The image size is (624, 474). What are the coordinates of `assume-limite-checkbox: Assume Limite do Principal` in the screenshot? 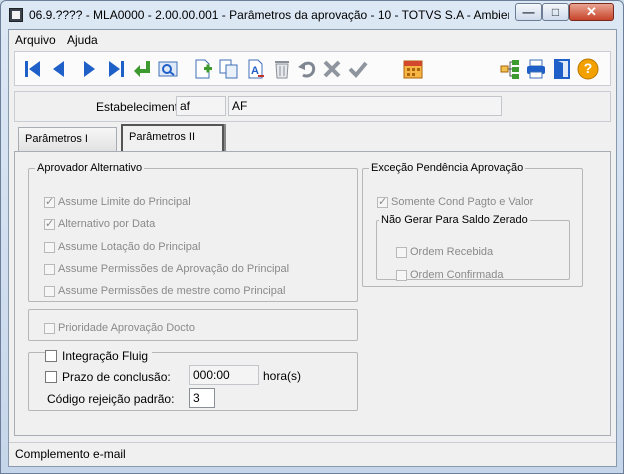 It's located at (117, 201).